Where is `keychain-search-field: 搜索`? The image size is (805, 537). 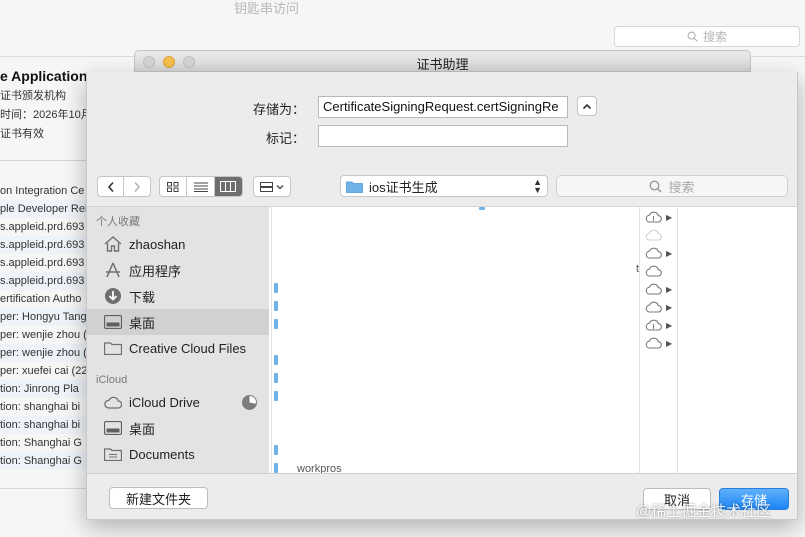 keychain-search-field: 搜索 is located at coordinates (707, 36).